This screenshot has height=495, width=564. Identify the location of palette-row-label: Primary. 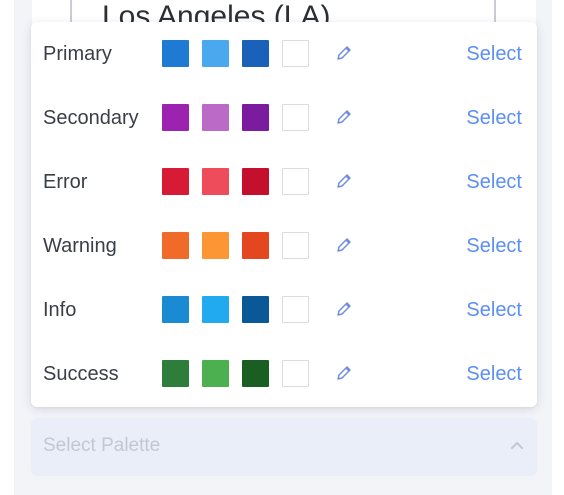
(77, 54).